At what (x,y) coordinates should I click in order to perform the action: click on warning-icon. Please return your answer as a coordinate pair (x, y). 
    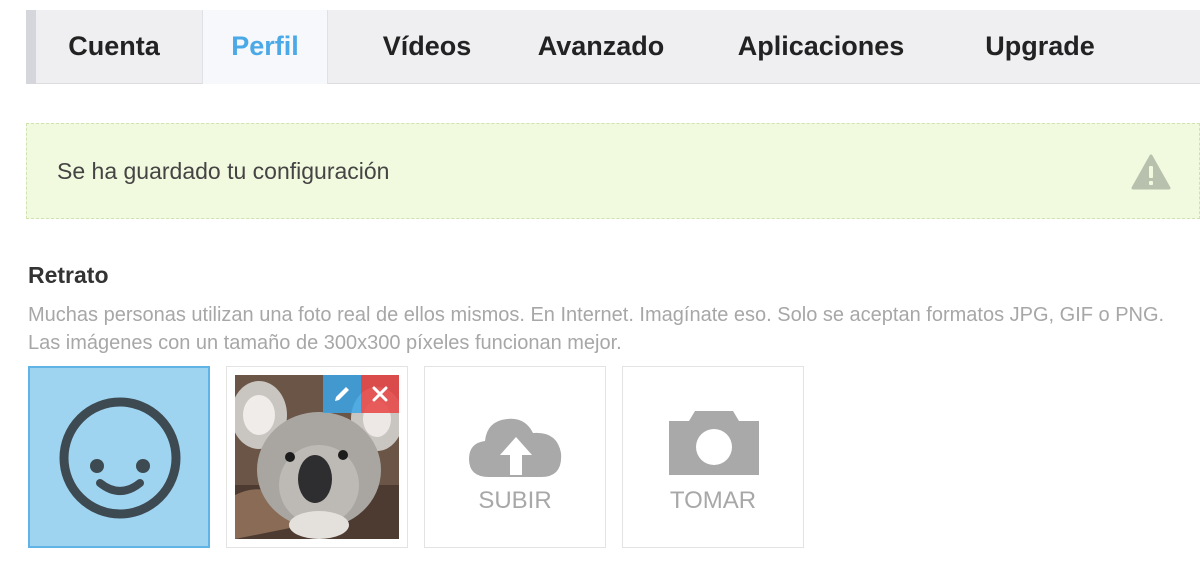
    Looking at the image, I should click on (1151, 174).